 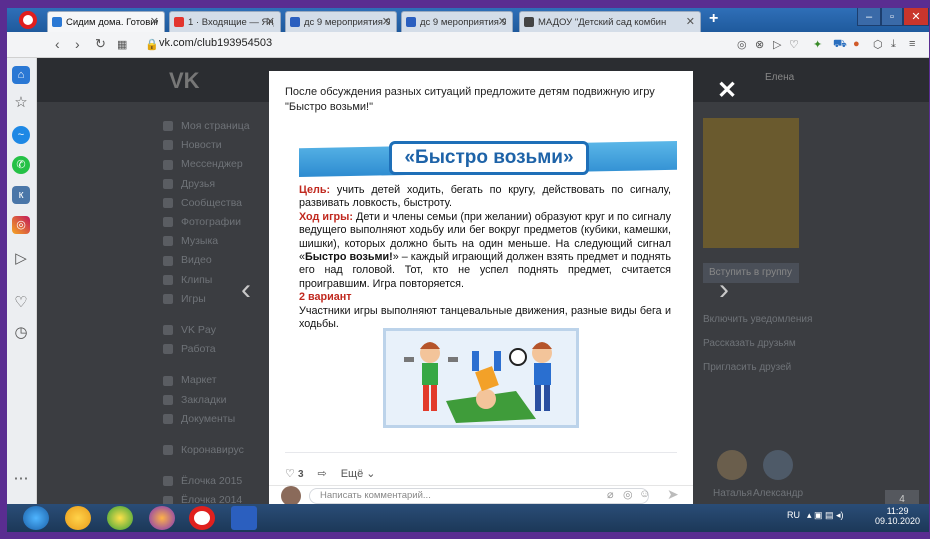 I want to click on tray-icons: ▴ ▣ ▤ ◂), so click(x=825, y=515).